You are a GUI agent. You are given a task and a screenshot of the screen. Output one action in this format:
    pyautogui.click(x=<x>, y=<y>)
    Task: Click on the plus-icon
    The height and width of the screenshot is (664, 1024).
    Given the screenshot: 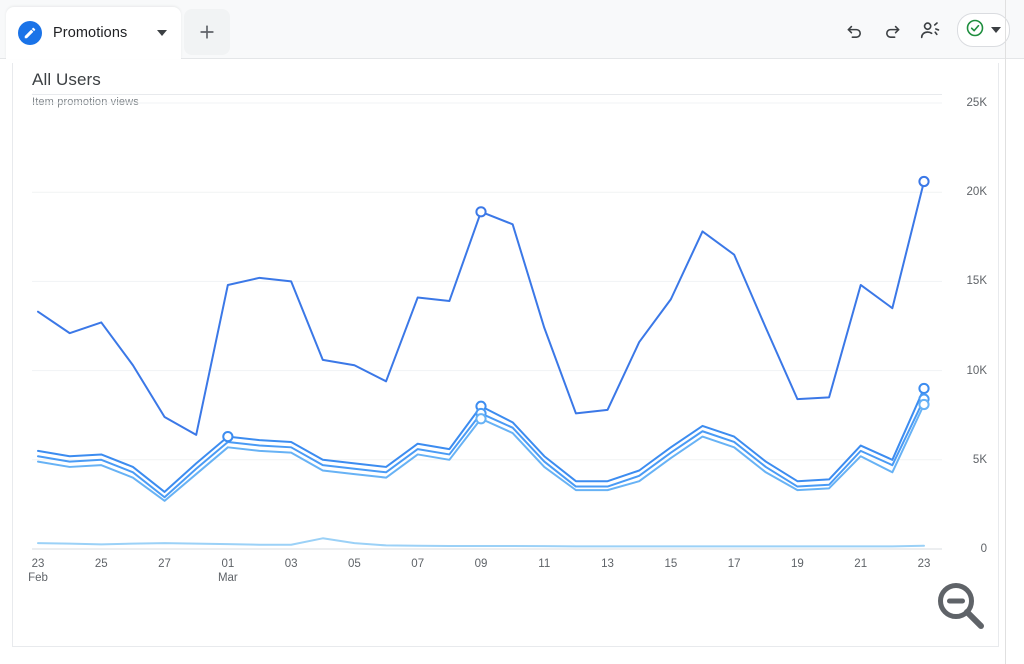 What is the action you would take?
    pyautogui.click(x=207, y=32)
    